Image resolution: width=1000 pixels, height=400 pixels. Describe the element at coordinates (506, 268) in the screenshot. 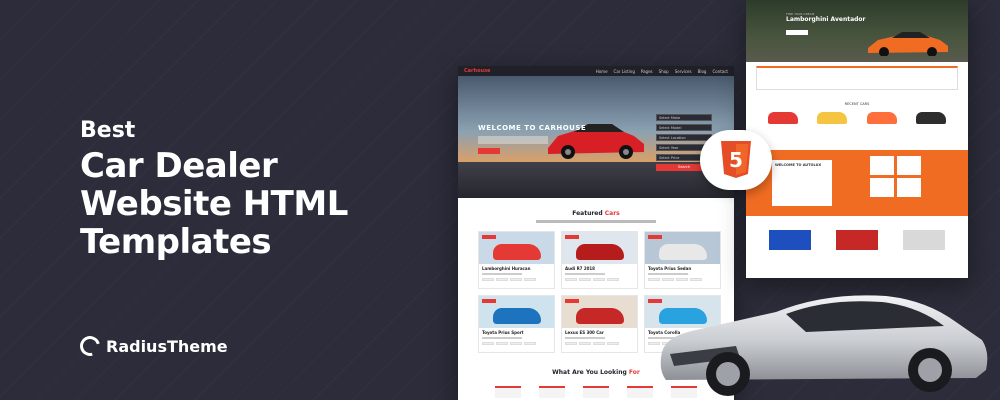

I see `car-card-name: Lamborghini Huracan` at that location.